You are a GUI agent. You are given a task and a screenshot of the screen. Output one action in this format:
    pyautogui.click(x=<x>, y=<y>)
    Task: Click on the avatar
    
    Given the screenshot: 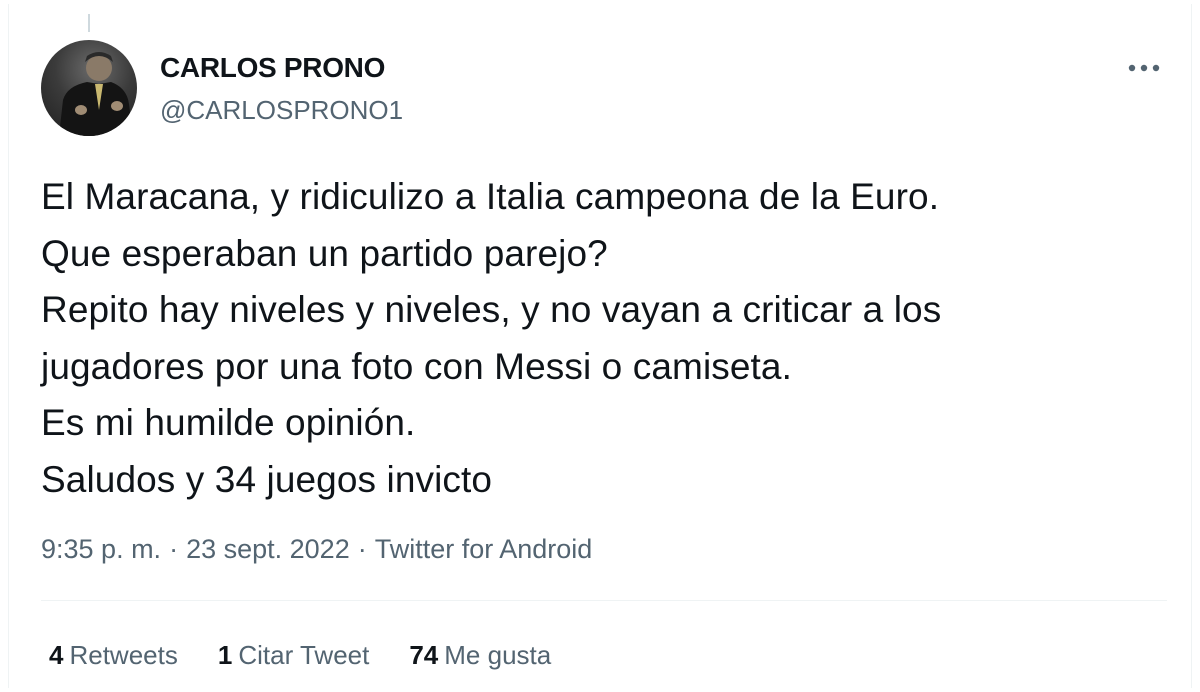 What is the action you would take?
    pyautogui.click(x=89, y=88)
    